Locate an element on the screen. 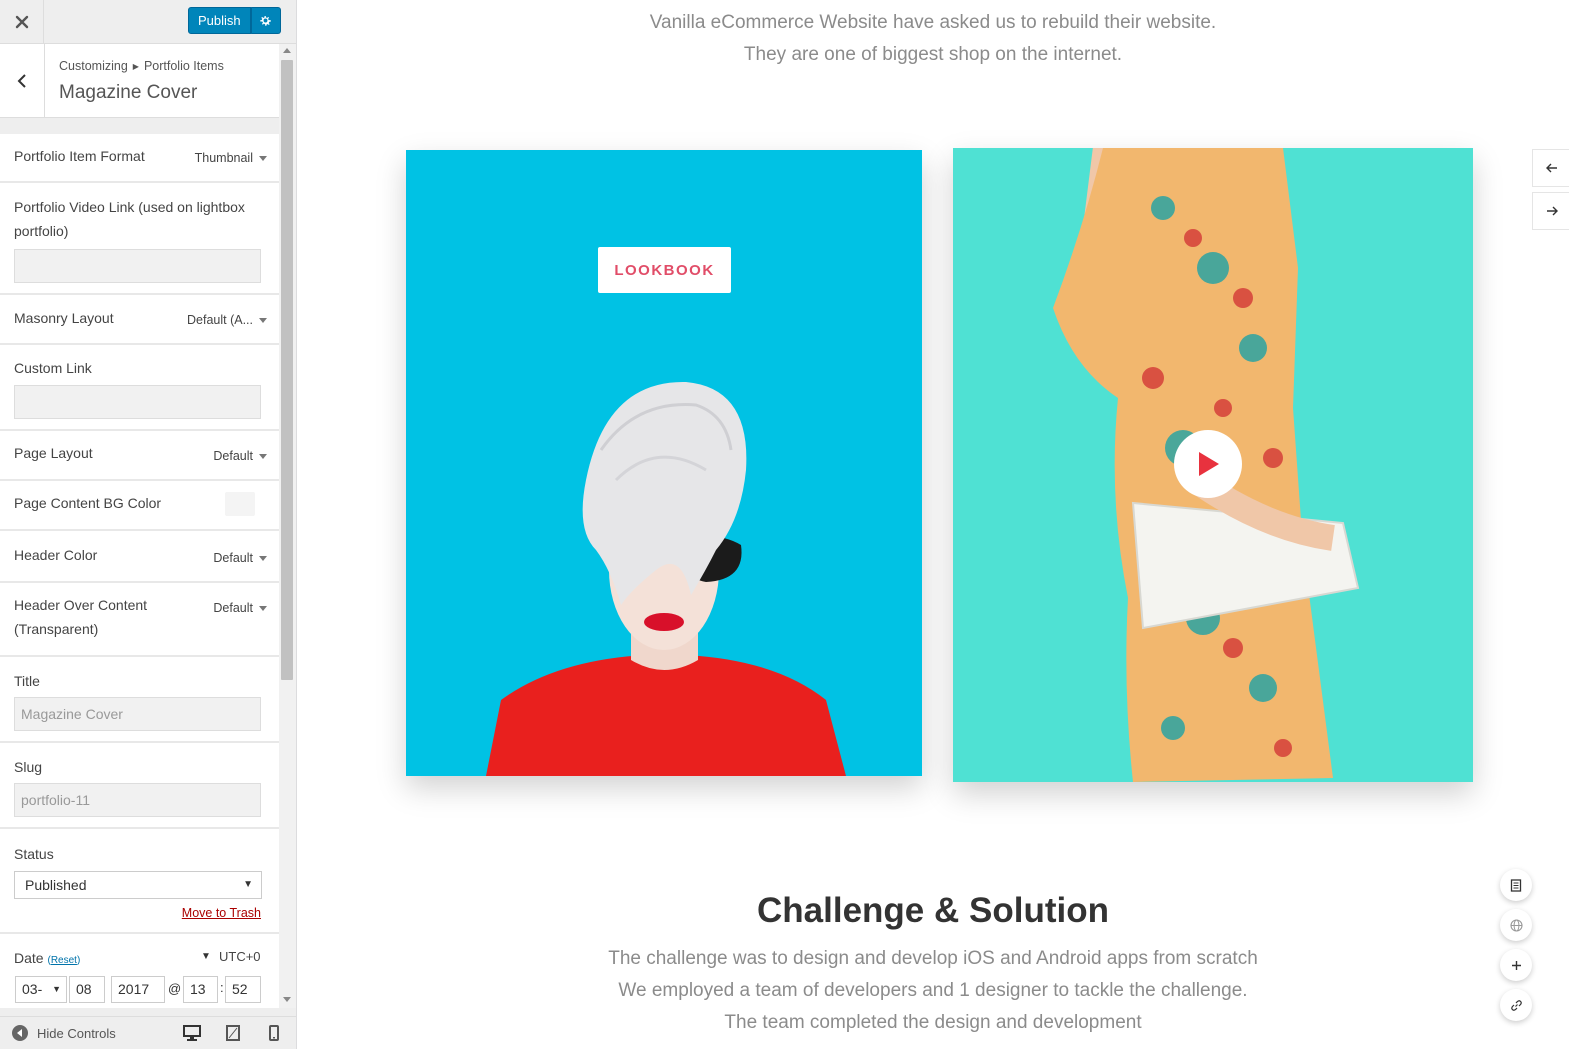 This screenshot has width=1569, height=1049. gear-icon is located at coordinates (265, 20).